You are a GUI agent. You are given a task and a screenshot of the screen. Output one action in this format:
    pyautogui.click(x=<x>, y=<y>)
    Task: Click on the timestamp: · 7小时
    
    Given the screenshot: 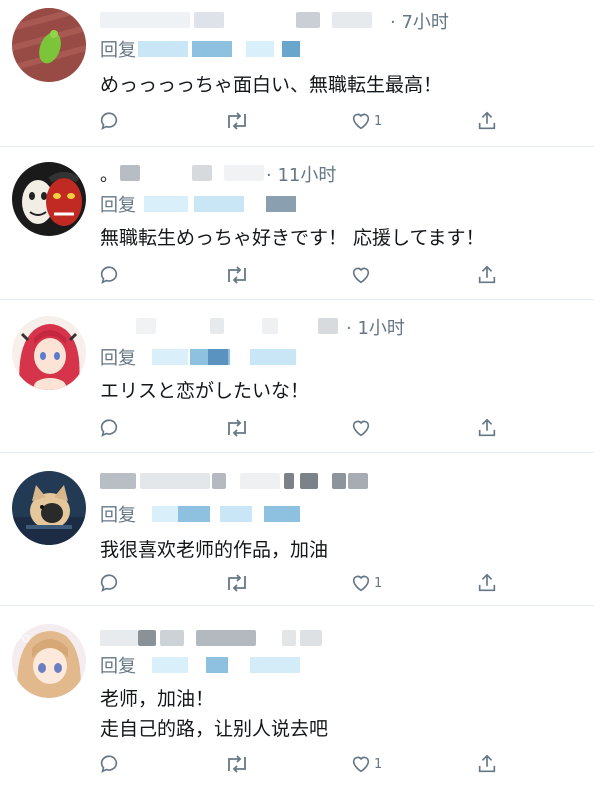 What is the action you would take?
    pyautogui.click(x=419, y=21)
    